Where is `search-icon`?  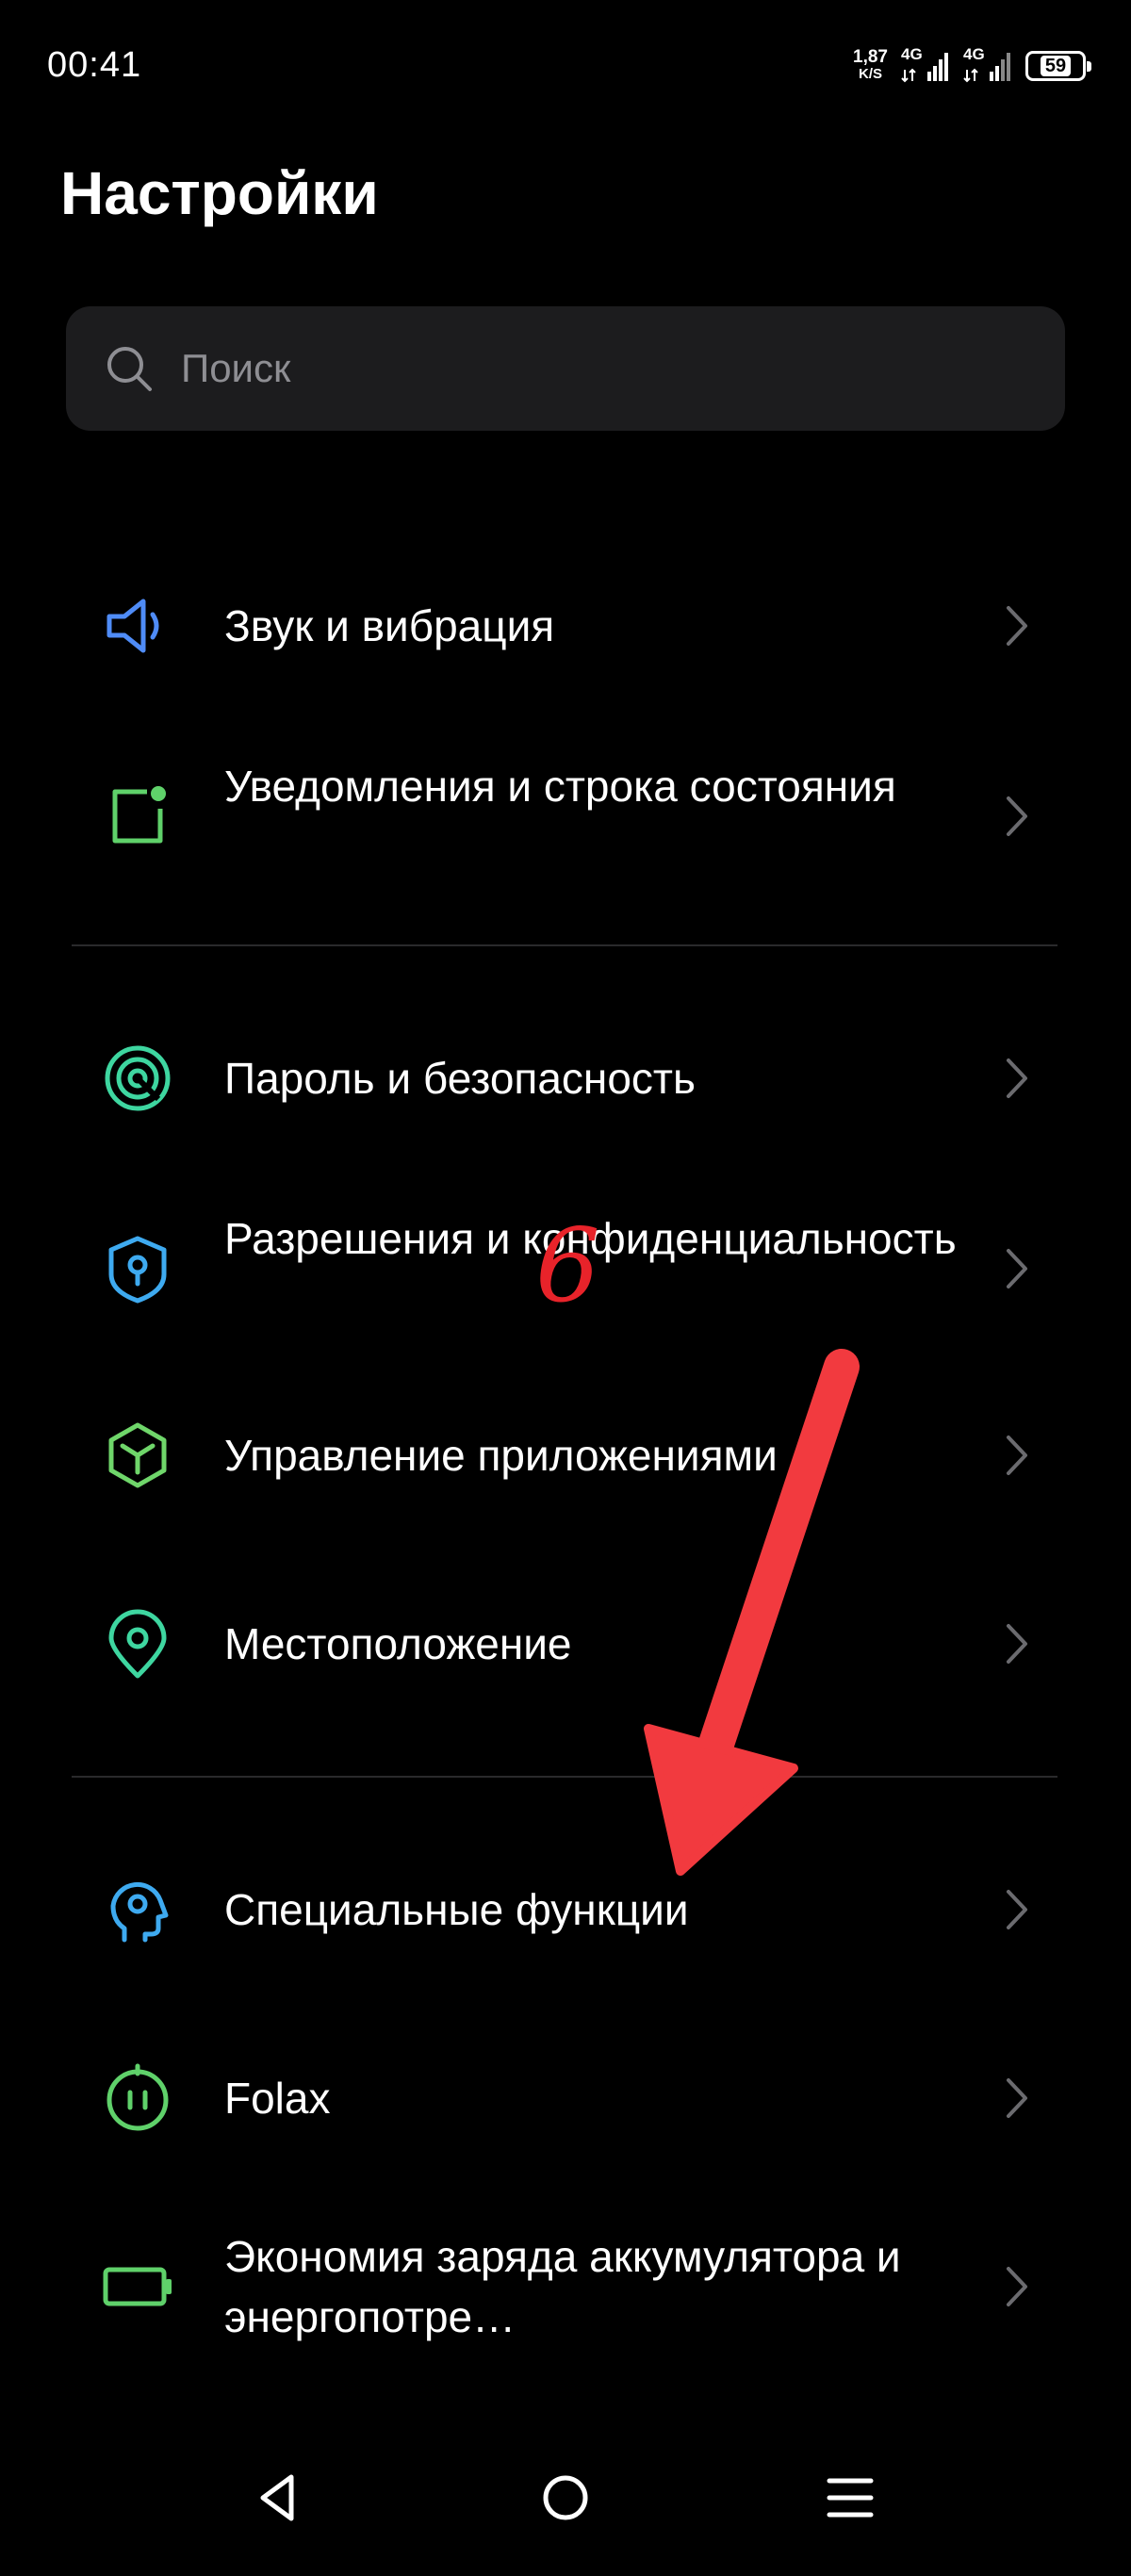 search-icon is located at coordinates (129, 369).